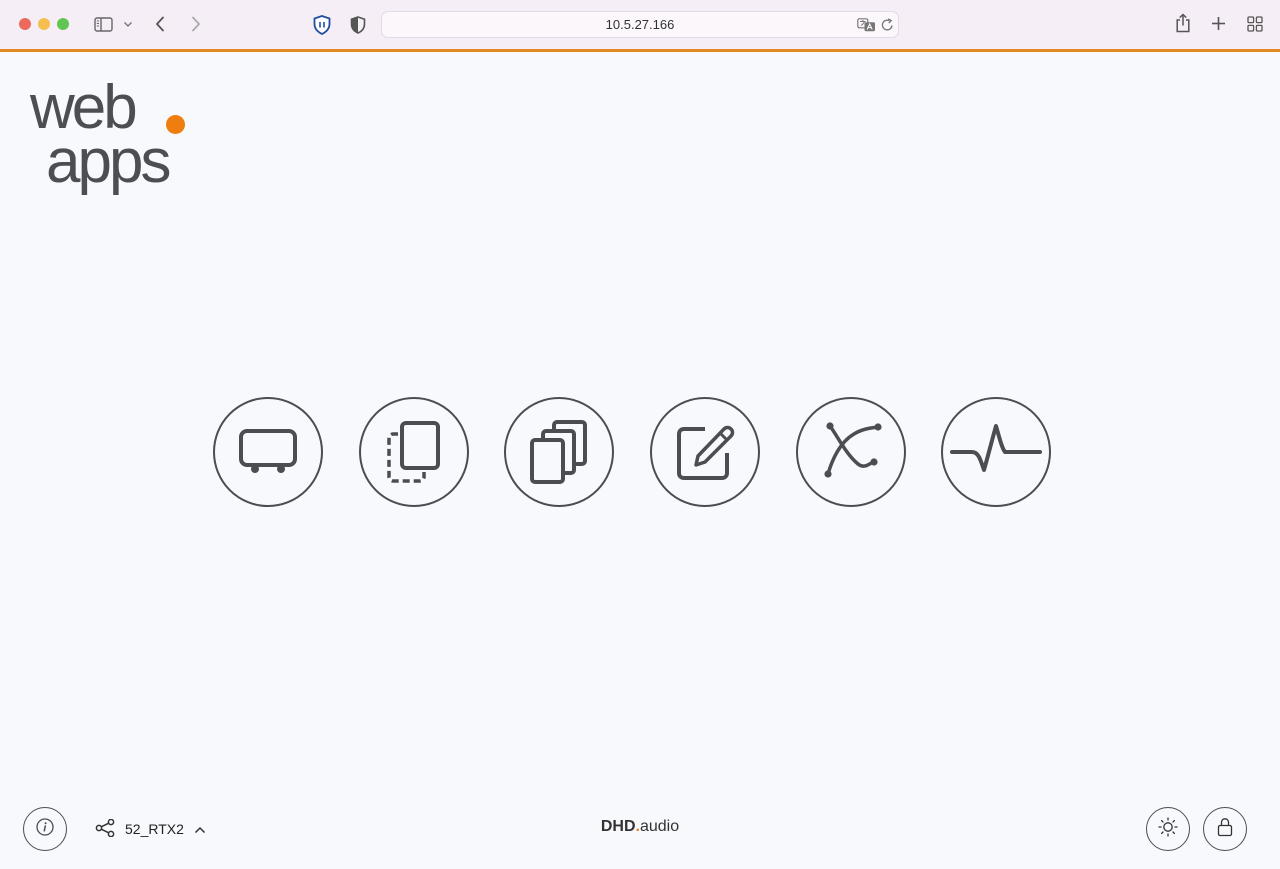  What do you see at coordinates (866, 24) in the screenshot?
I see `translate-icon` at bounding box center [866, 24].